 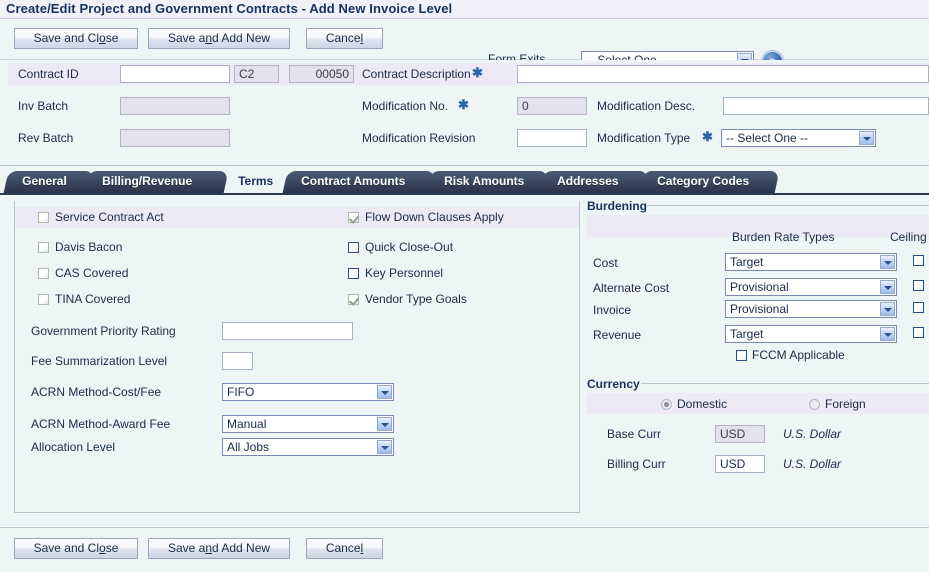 I want to click on checkbox-flow-down-clauses-apply-label: Flow Down Clauses Apply, so click(x=434, y=217).